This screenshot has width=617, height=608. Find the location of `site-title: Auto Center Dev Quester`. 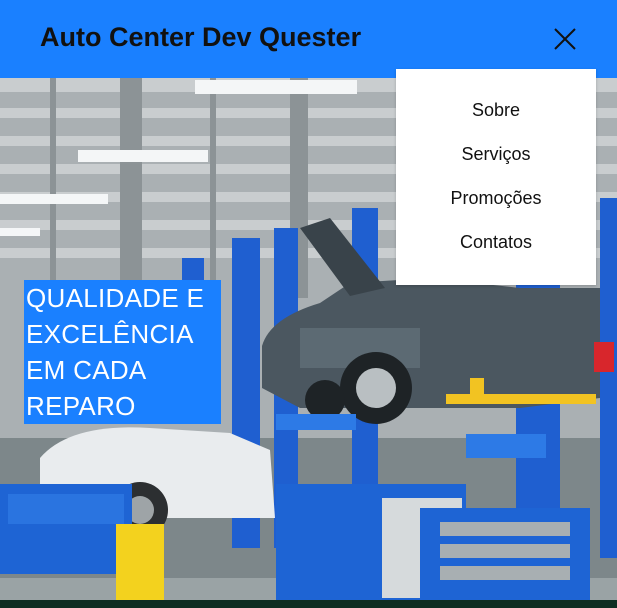

site-title: Auto Center Dev Quester is located at coordinates (200, 37).